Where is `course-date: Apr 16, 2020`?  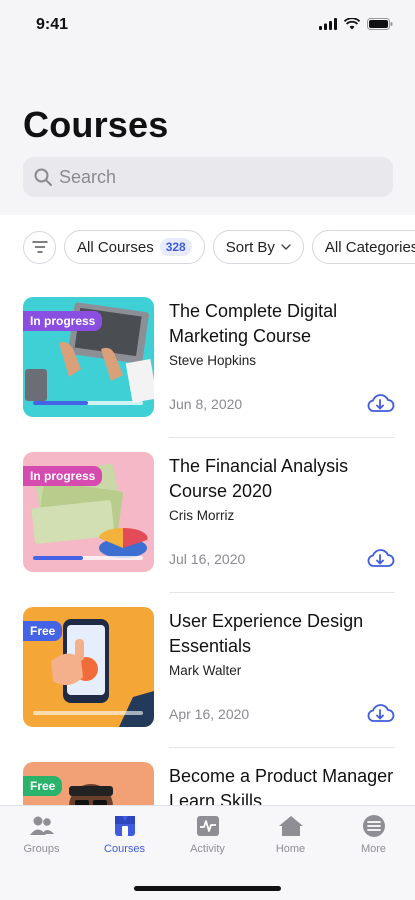
course-date: Apr 16, 2020 is located at coordinates (209, 714).